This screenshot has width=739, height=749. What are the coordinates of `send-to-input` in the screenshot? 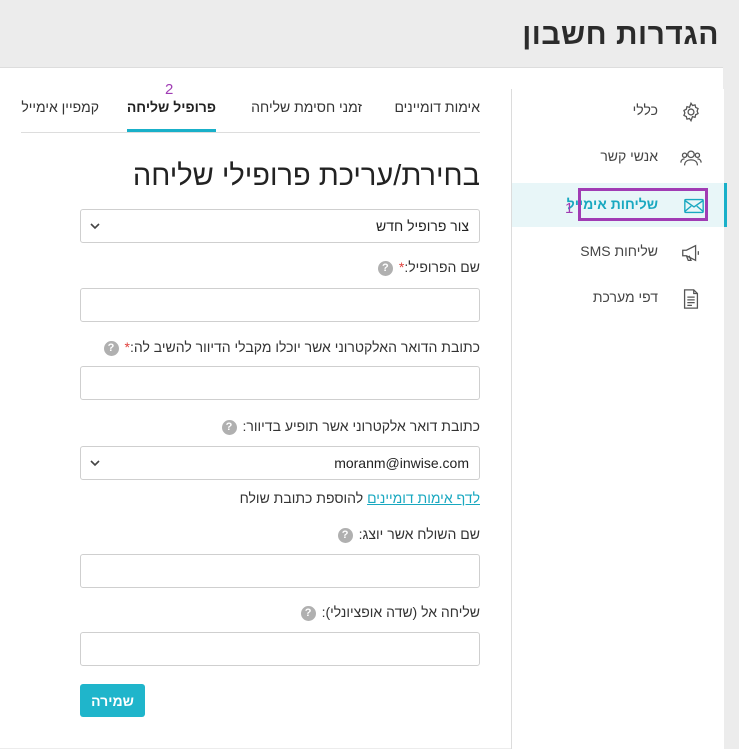 It's located at (280, 649).